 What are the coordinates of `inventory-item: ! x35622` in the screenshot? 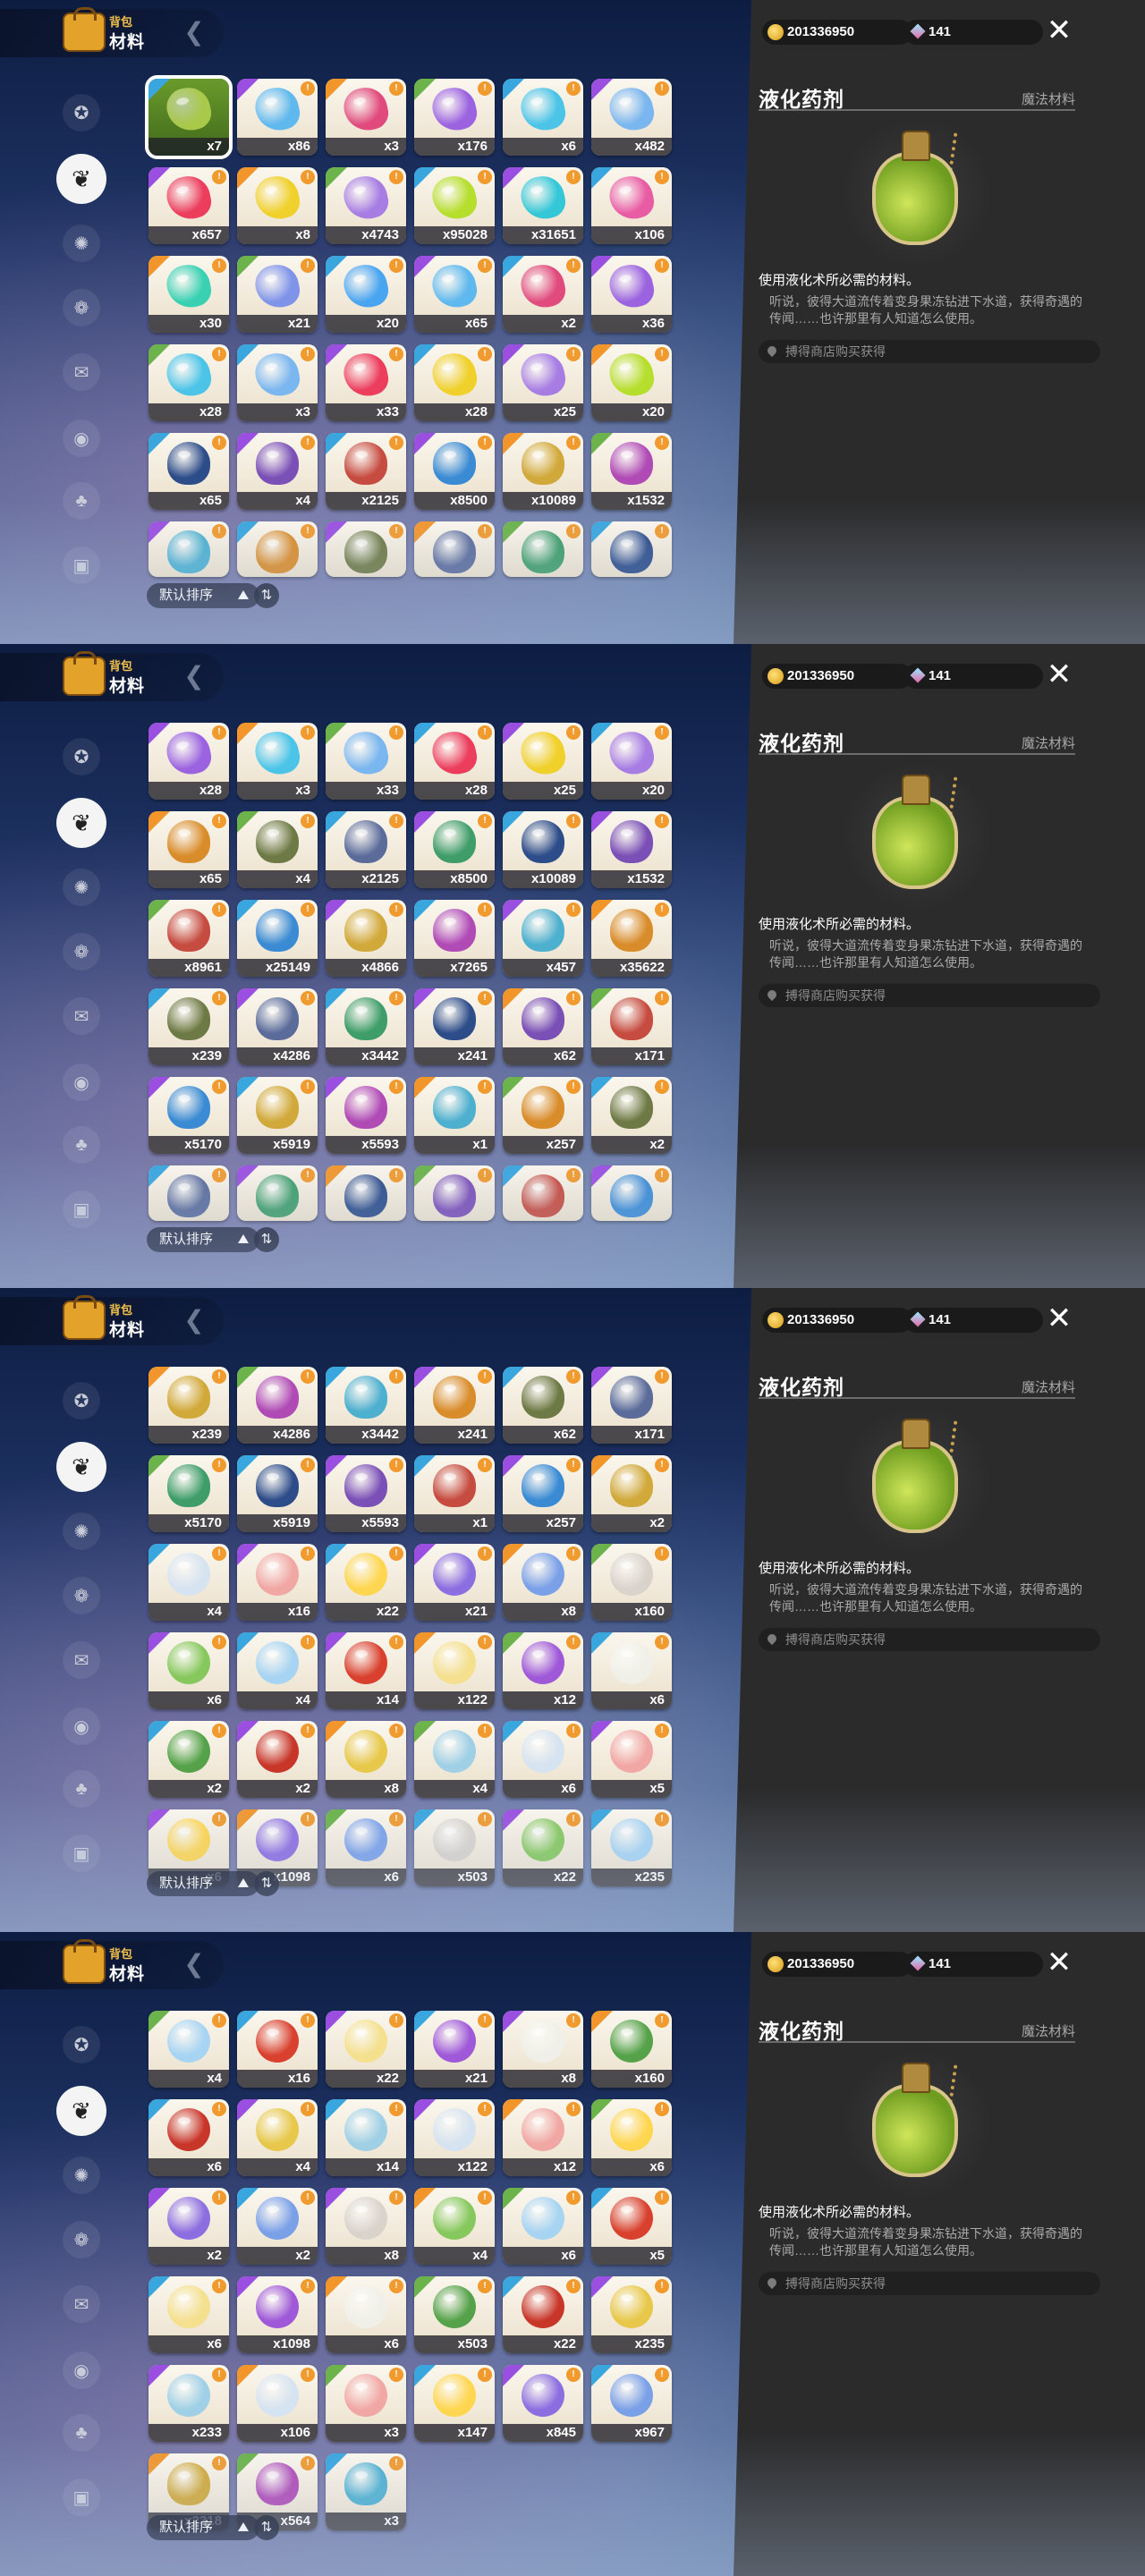 It's located at (631, 938).